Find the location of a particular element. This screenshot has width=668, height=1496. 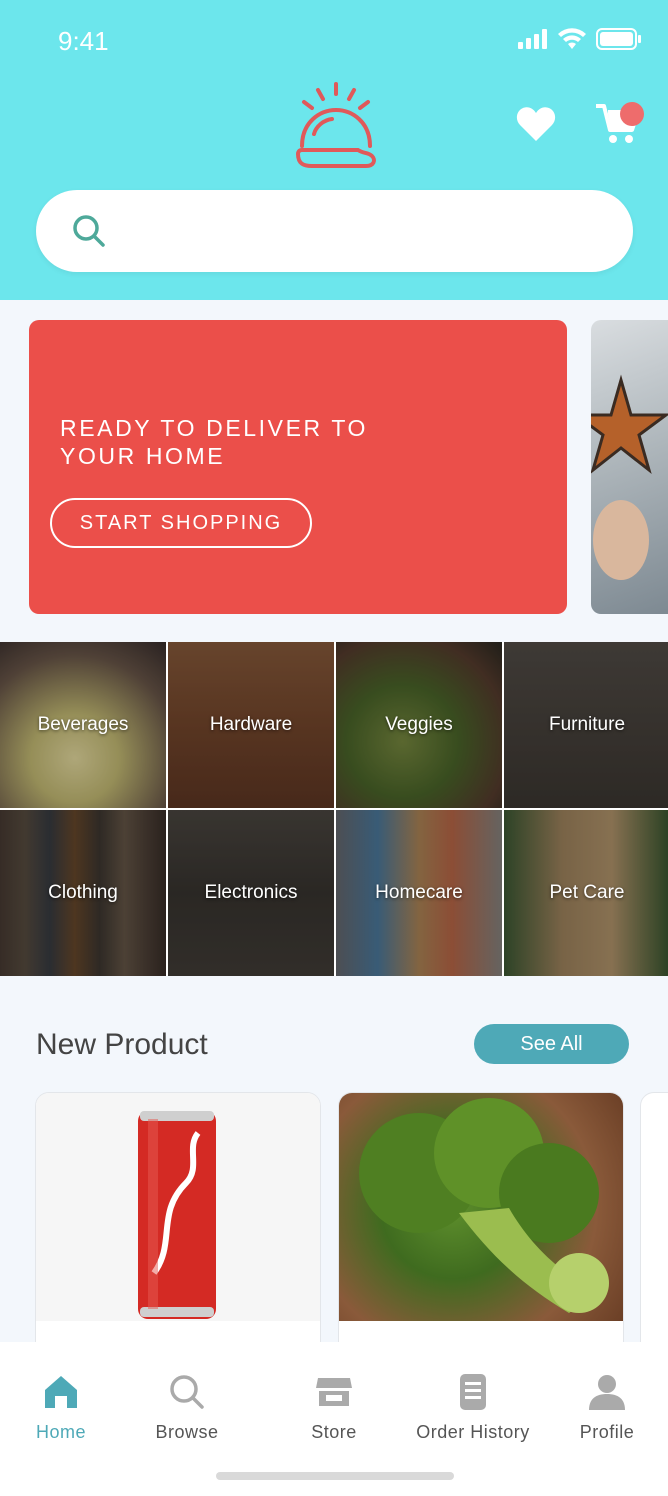

tab-label: Profile is located at coordinates (607, 1432).